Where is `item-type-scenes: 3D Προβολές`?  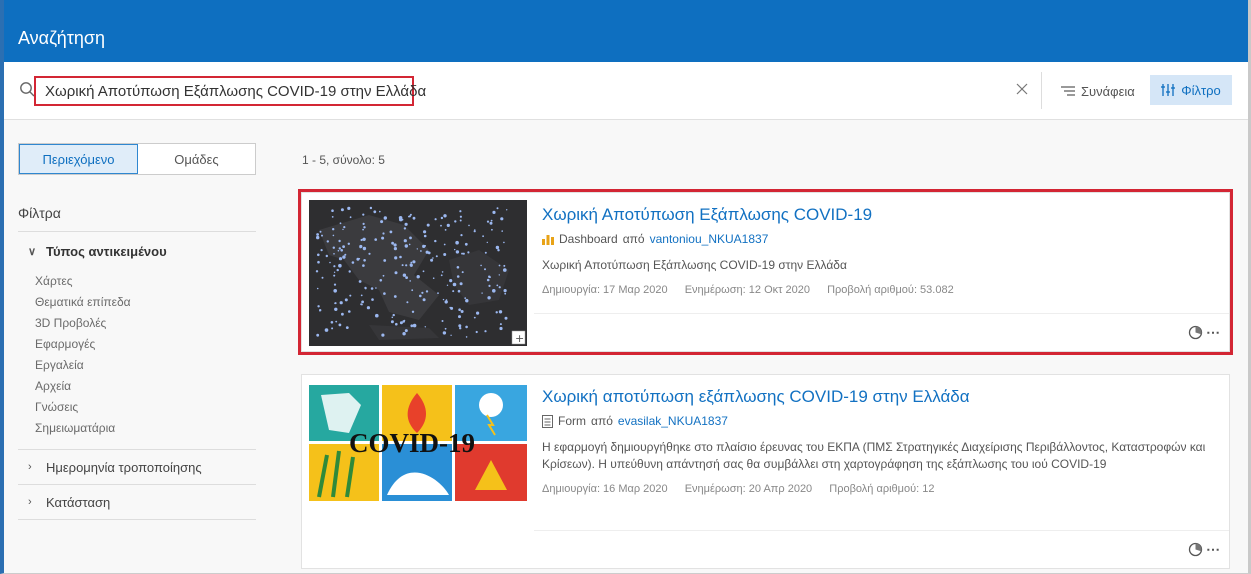 item-type-scenes: 3D Προβολές is located at coordinates (145, 323).